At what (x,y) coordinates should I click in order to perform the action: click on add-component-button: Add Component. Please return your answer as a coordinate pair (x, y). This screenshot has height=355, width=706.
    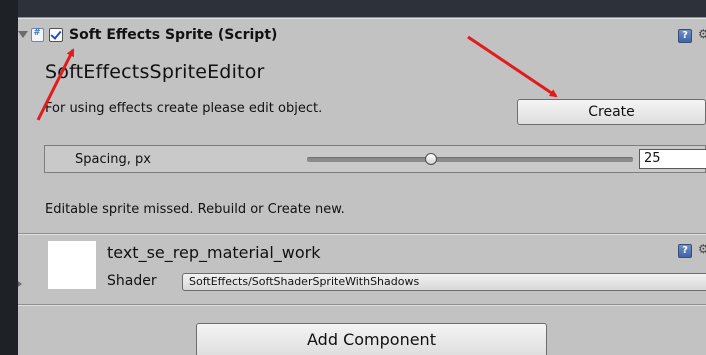
    Looking at the image, I should click on (371, 339).